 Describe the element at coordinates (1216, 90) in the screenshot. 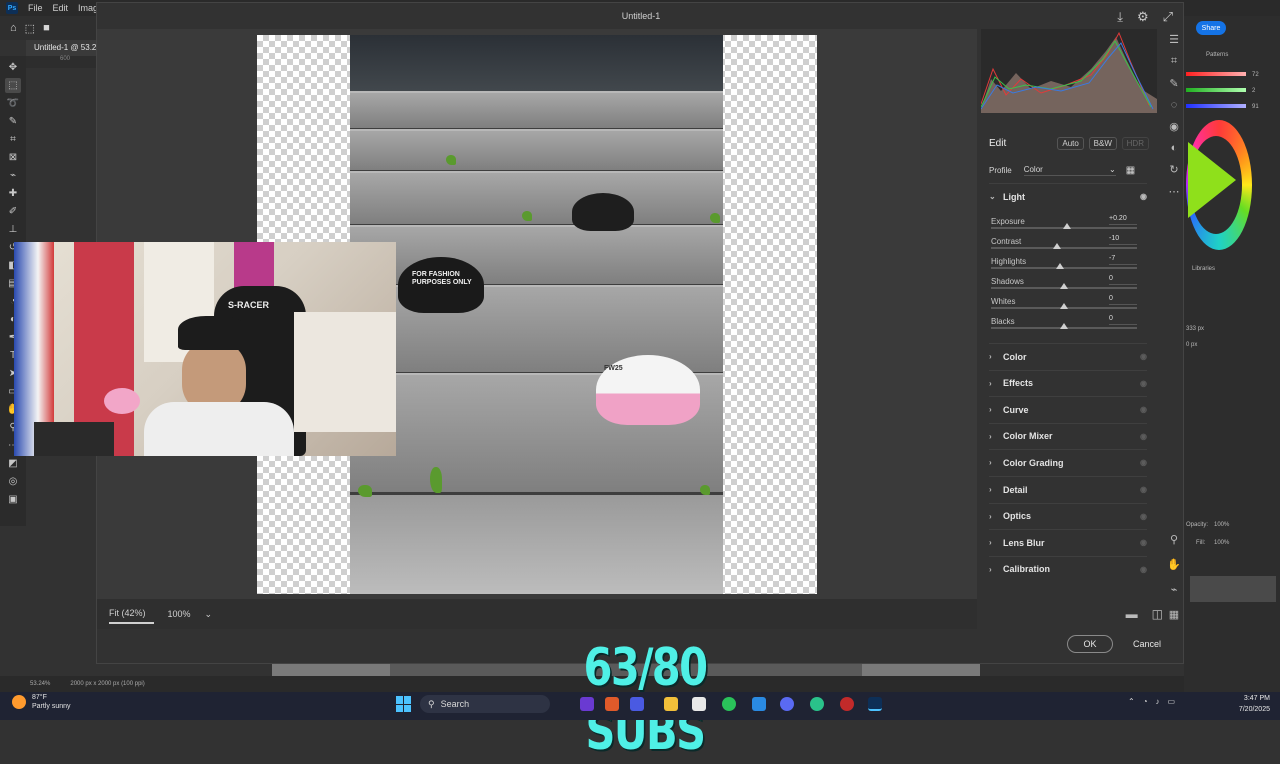

I see `green-slider` at that location.